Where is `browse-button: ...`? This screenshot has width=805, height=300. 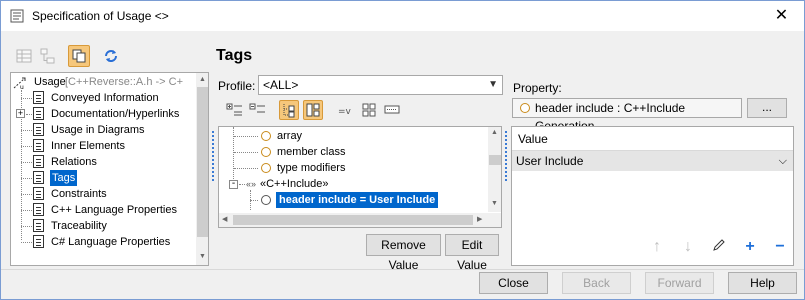 browse-button: ... is located at coordinates (767, 108).